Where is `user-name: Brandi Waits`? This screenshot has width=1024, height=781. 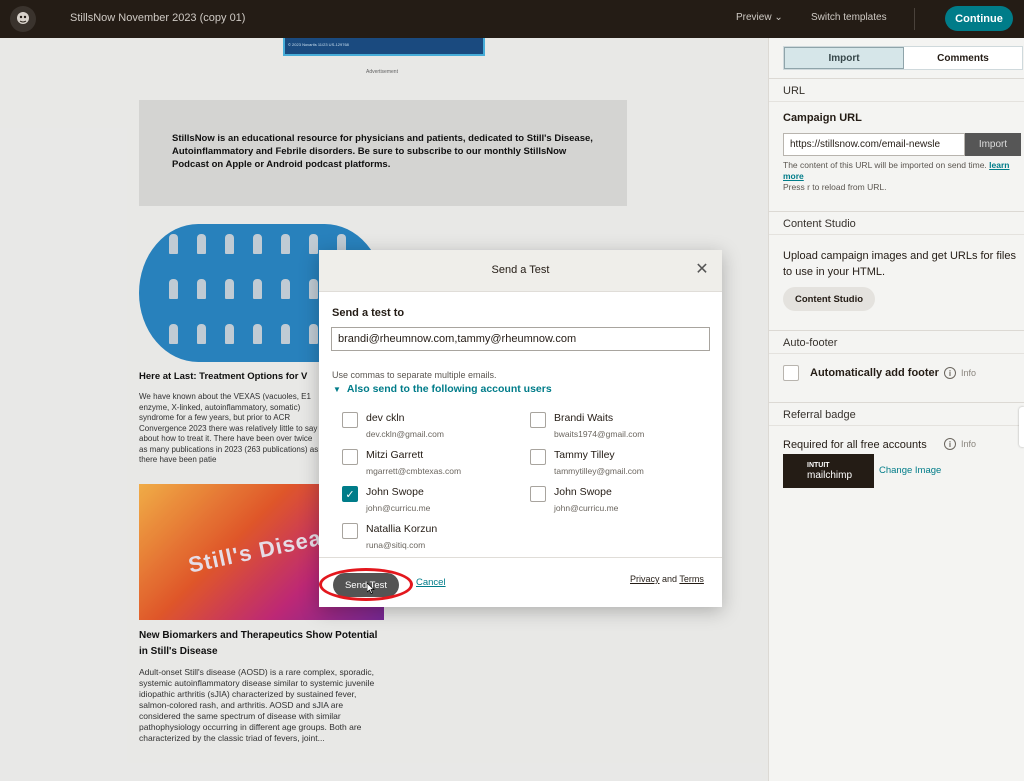 user-name: Brandi Waits is located at coordinates (584, 418).